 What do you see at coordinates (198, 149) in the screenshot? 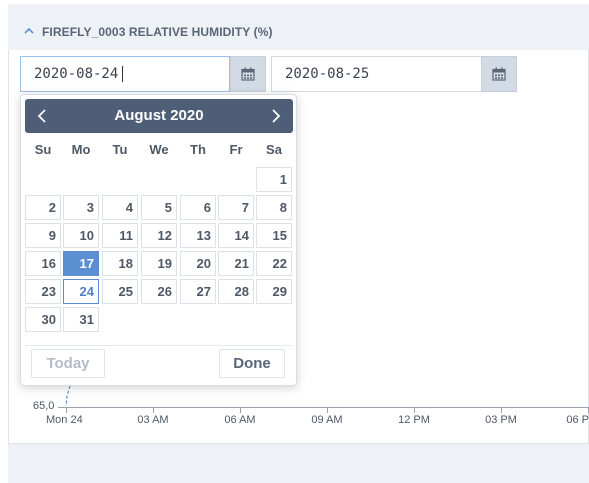
I see `weekday-header: Th` at bounding box center [198, 149].